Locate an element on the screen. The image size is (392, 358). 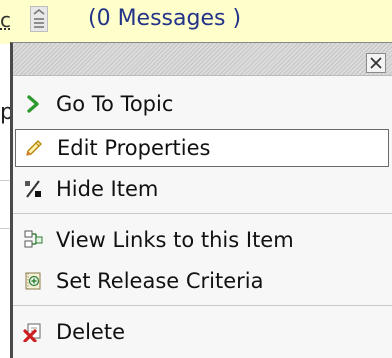
menu-item-view-links: View Links to this Item is located at coordinates (202, 240).